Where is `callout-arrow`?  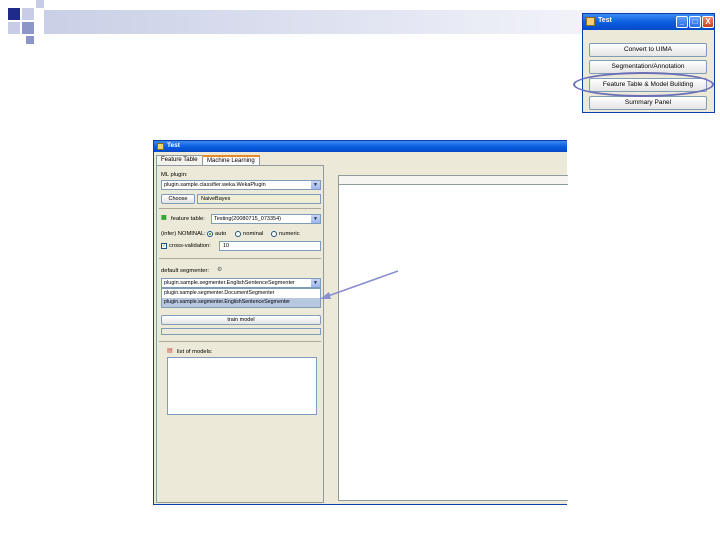 callout-arrow is located at coordinates (359, 284).